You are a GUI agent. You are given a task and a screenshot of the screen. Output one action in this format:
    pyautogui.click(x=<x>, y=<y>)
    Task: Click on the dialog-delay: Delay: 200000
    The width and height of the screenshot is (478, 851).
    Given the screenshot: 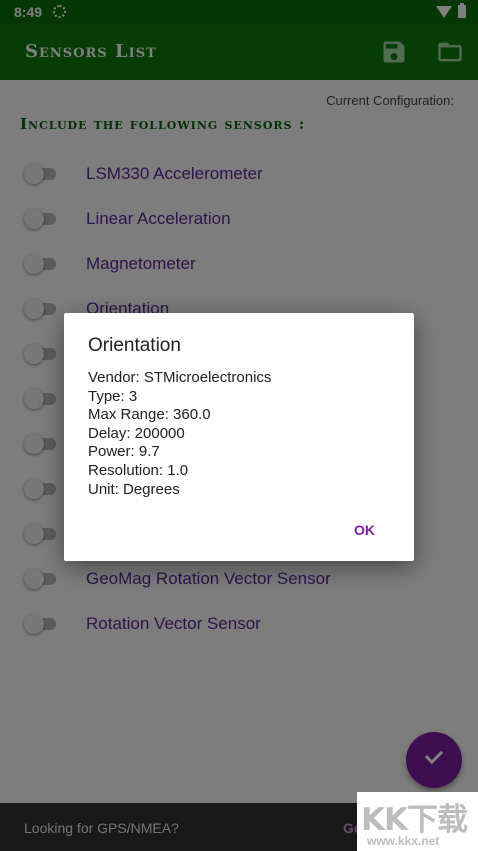 What is the action you would take?
    pyautogui.click(x=136, y=433)
    